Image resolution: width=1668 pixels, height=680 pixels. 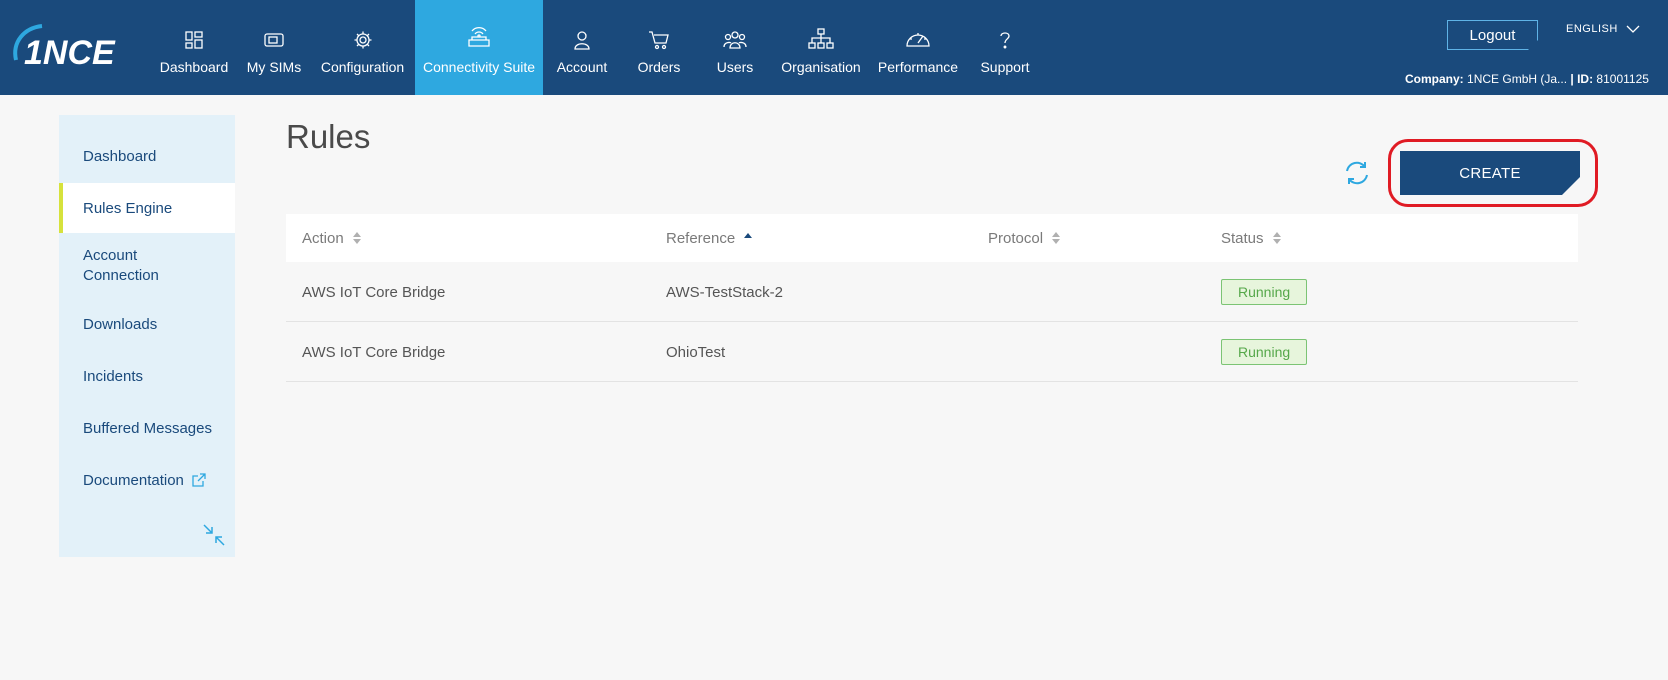 I want to click on language-selector: ENGLISH, so click(x=1603, y=29).